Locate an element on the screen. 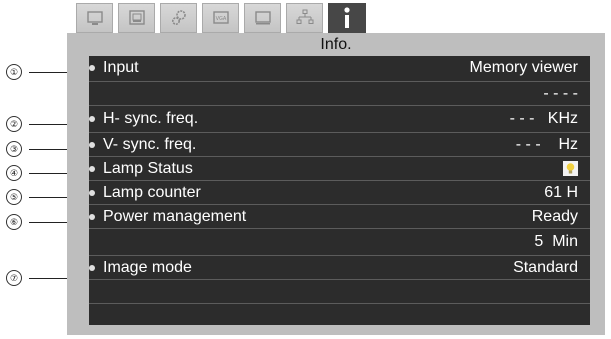  row-power-management: Power management Ready is located at coordinates (339, 217).